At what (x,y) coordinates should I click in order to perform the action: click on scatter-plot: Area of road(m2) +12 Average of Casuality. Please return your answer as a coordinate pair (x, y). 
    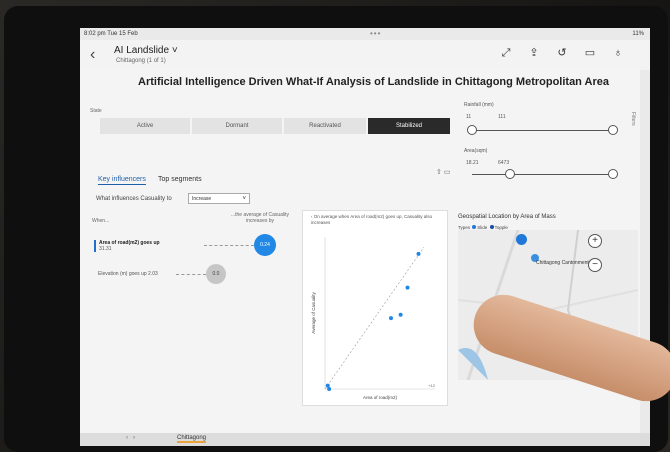
    Looking at the image, I should click on (373, 318).